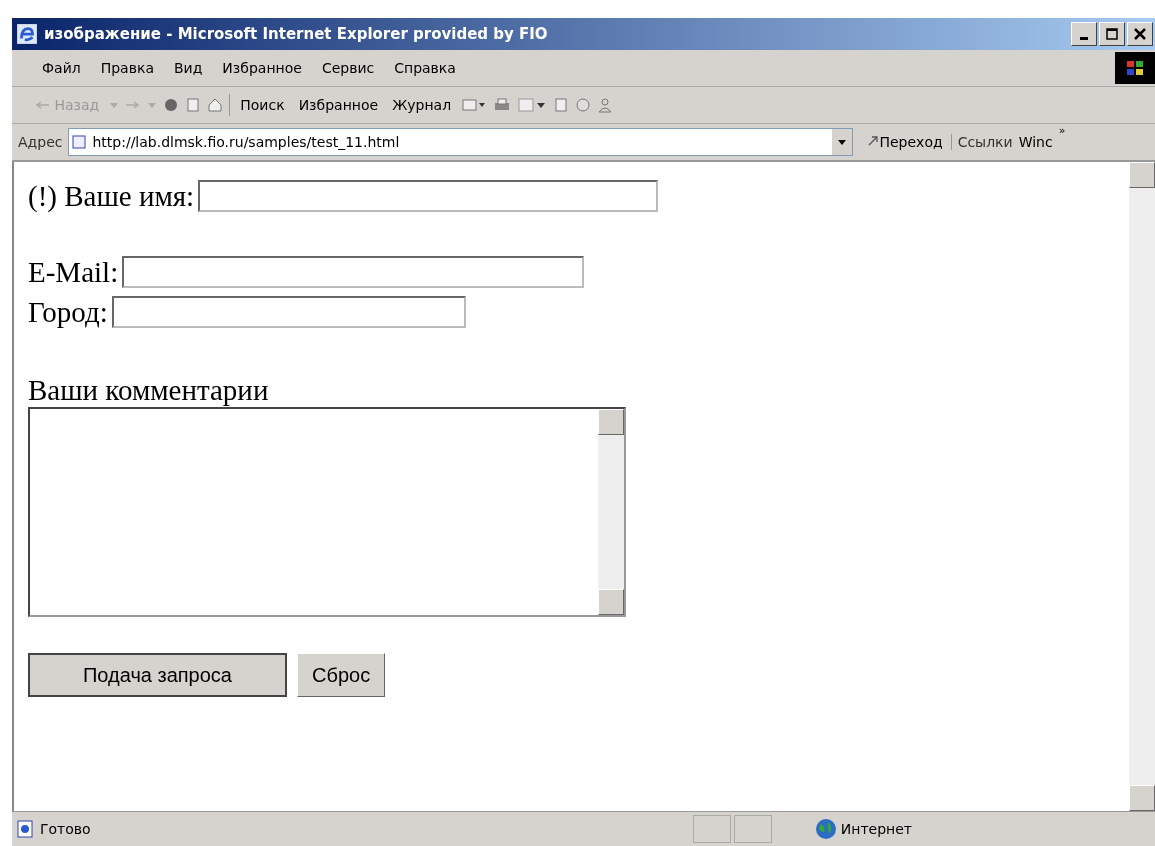 Image resolution: width=1155 pixels, height=846 pixels. Describe the element at coordinates (905, 142) in the screenshot. I see `go-button: Переход` at that location.